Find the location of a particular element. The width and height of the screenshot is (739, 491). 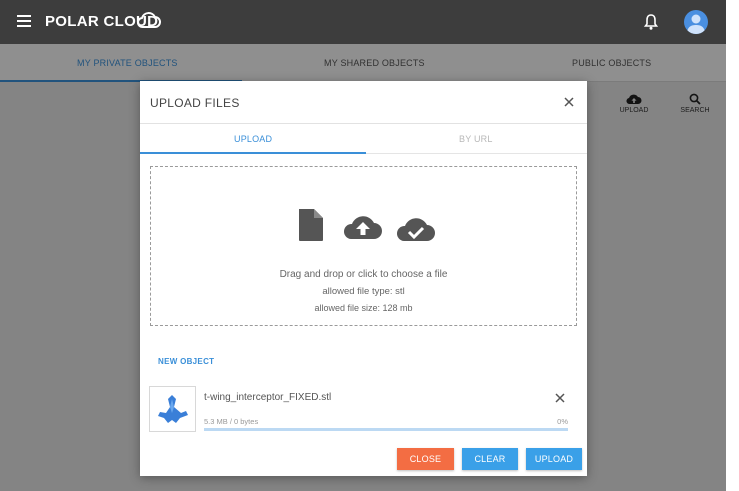

top-bar: POLAR CLOUD is located at coordinates (363, 22).